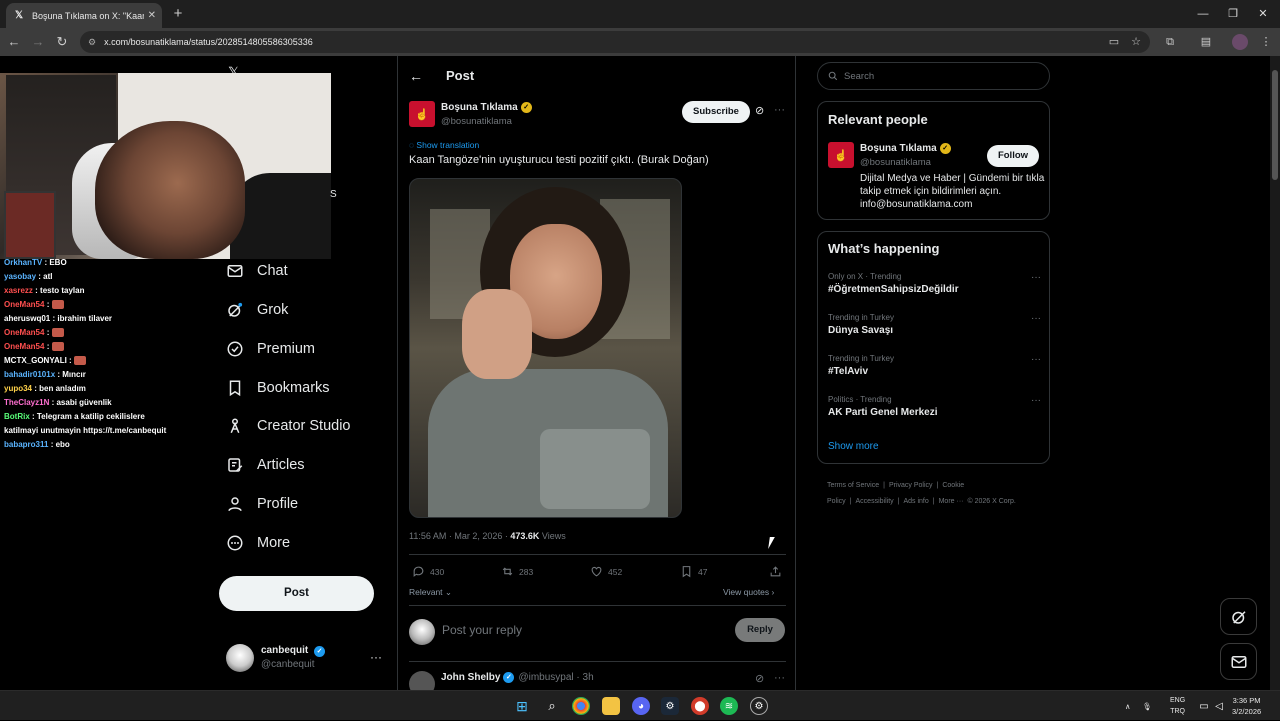  Describe the element at coordinates (905, 148) in the screenshot. I see `relevant-name: Boşuna Tıklama ✓` at that location.